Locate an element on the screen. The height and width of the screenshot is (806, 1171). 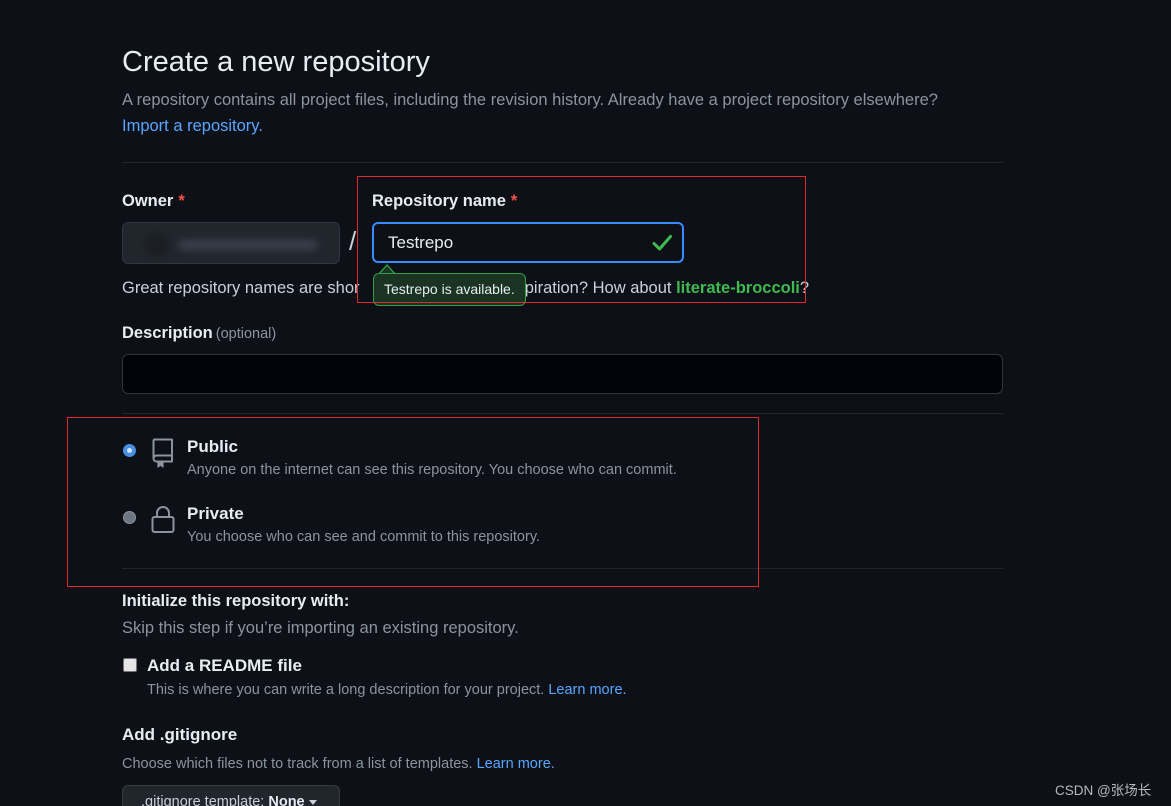
watermark: CSDN @张场长 is located at coordinates (1103, 790).